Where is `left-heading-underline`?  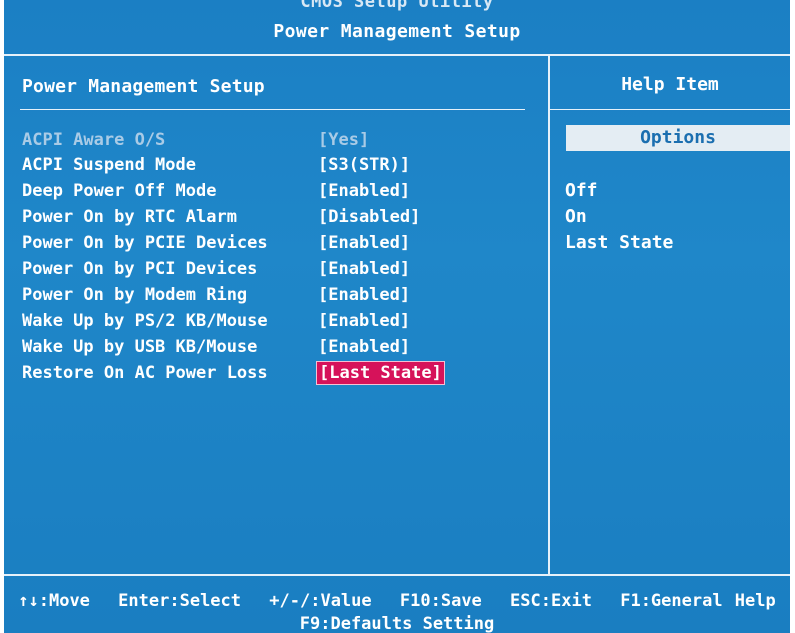
left-heading-underline is located at coordinates (272, 109).